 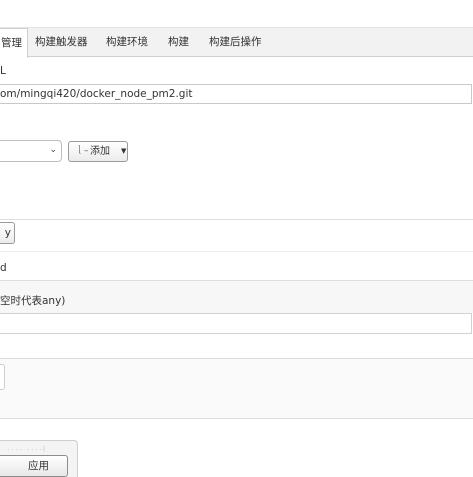 What do you see at coordinates (33, 301) in the screenshot?
I see `branch-specifier-label: 空时代表any)` at bounding box center [33, 301].